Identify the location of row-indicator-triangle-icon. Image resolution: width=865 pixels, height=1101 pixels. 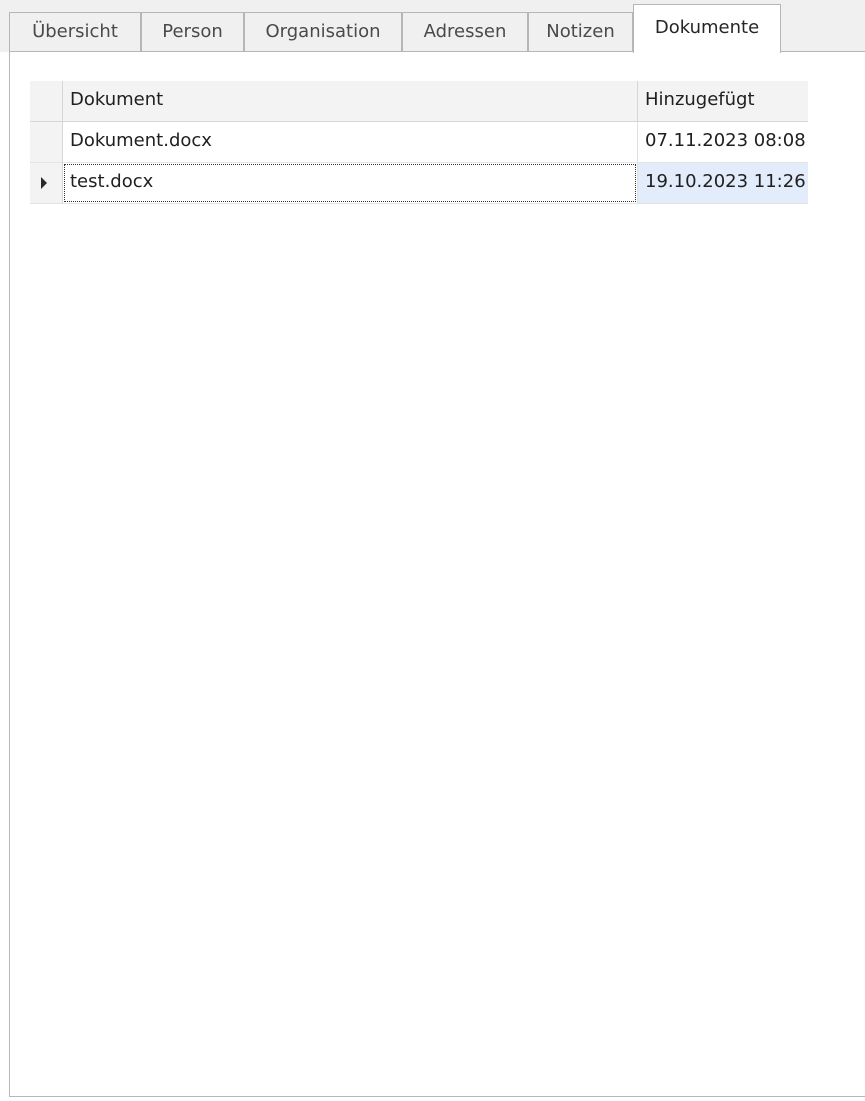
(44, 183).